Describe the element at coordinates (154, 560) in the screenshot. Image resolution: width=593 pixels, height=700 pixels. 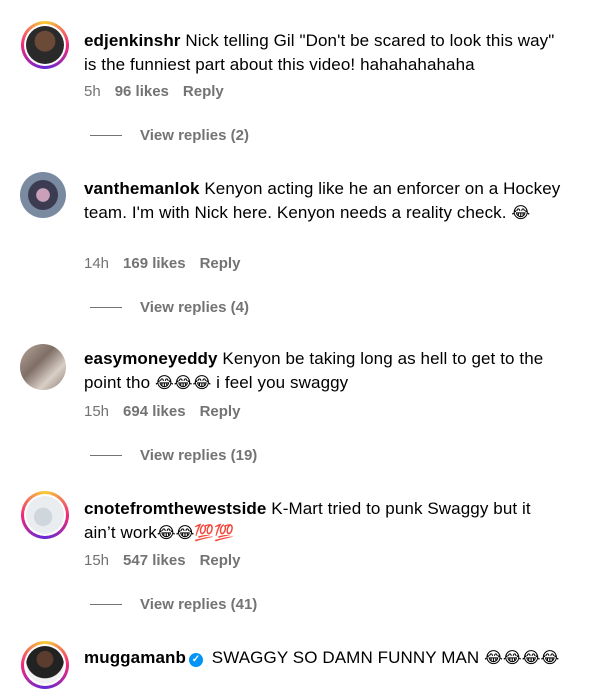
I see `likes-count: 547 likes` at that location.